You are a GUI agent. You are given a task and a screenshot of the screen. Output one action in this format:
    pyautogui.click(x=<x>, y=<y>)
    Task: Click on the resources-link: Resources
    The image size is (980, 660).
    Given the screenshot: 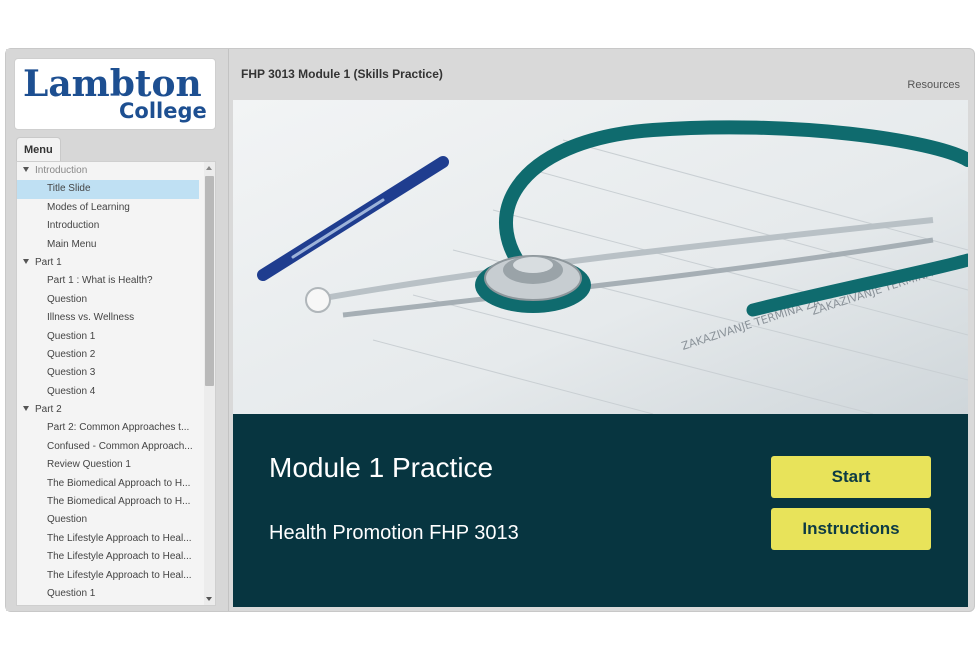 What is the action you would take?
    pyautogui.click(x=933, y=85)
    